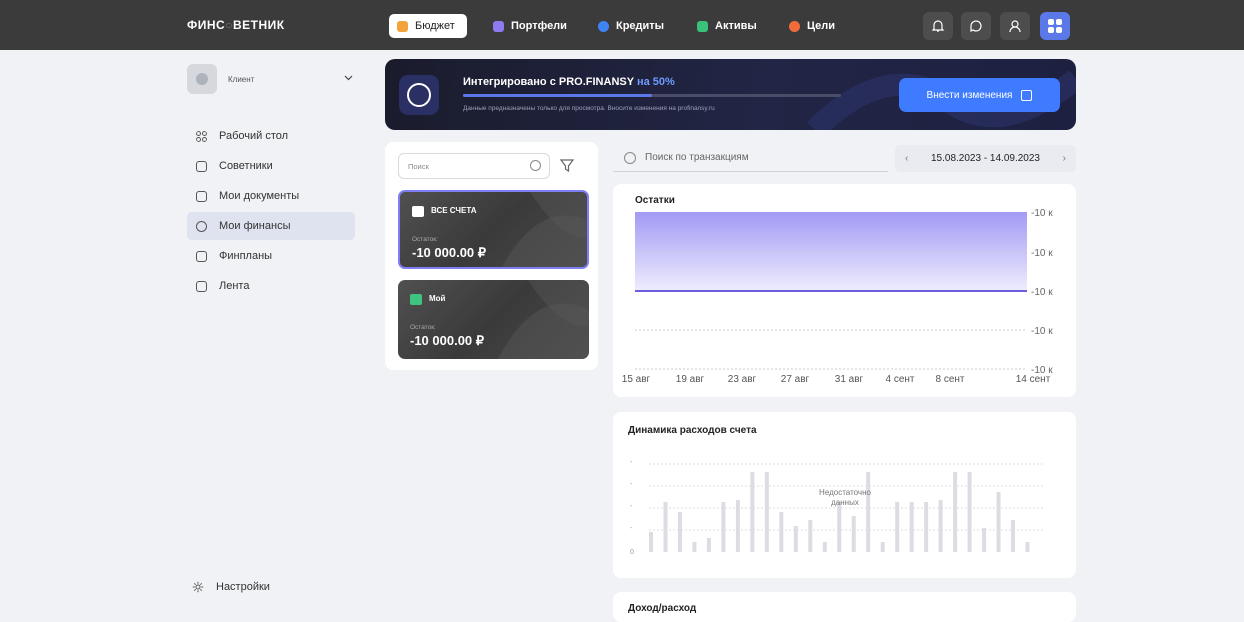 Image resolution: width=1244 pixels, height=622 pixels. I want to click on sidebar-item-documents: Мои документы, so click(271, 196).